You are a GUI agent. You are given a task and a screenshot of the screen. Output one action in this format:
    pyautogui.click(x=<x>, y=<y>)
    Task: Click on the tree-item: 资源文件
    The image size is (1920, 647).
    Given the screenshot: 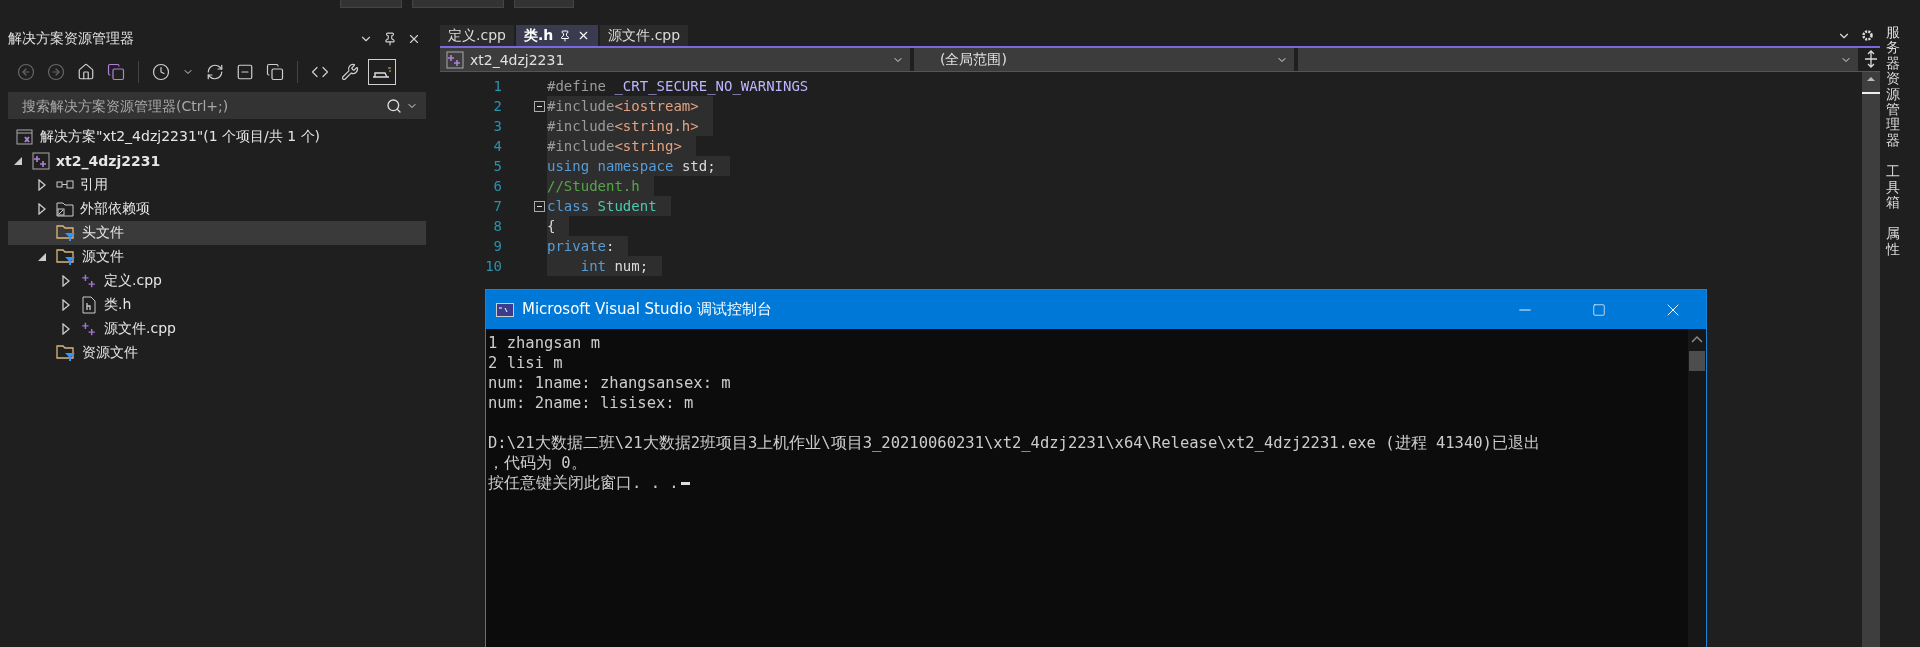 What is the action you would take?
    pyautogui.click(x=217, y=353)
    